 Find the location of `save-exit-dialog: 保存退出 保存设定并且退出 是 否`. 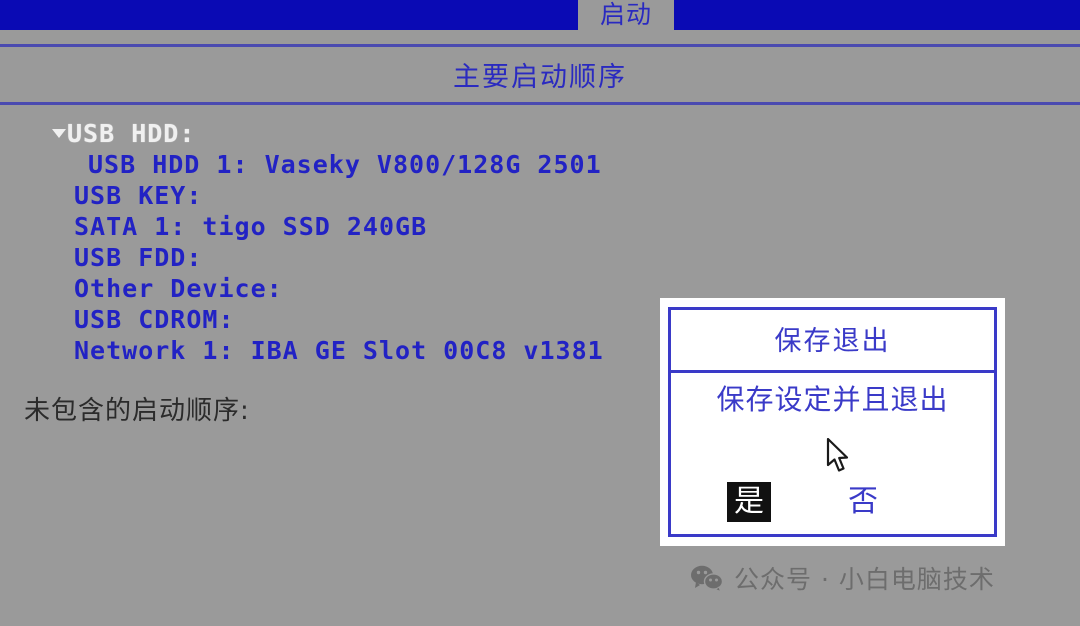

save-exit-dialog: 保存退出 保存设定并且退出 是 否 is located at coordinates (832, 422).